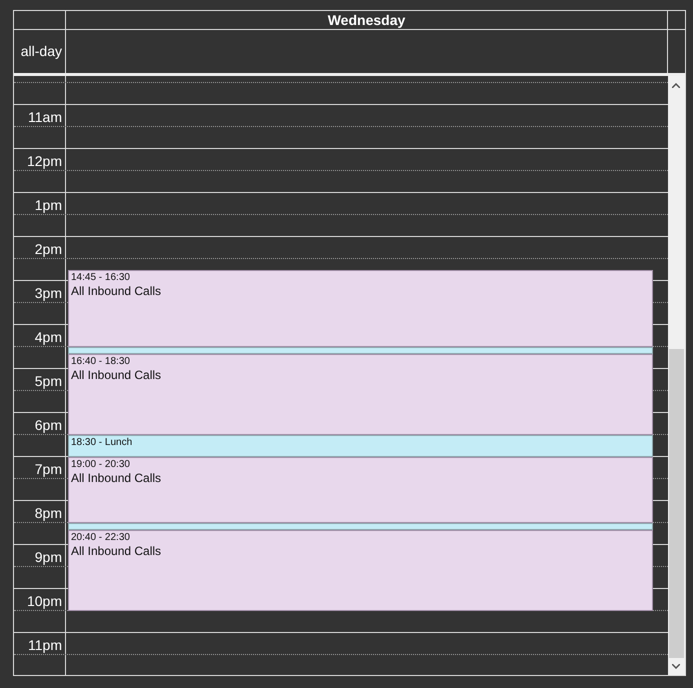  I want to click on scrollbar, so click(676, 375).